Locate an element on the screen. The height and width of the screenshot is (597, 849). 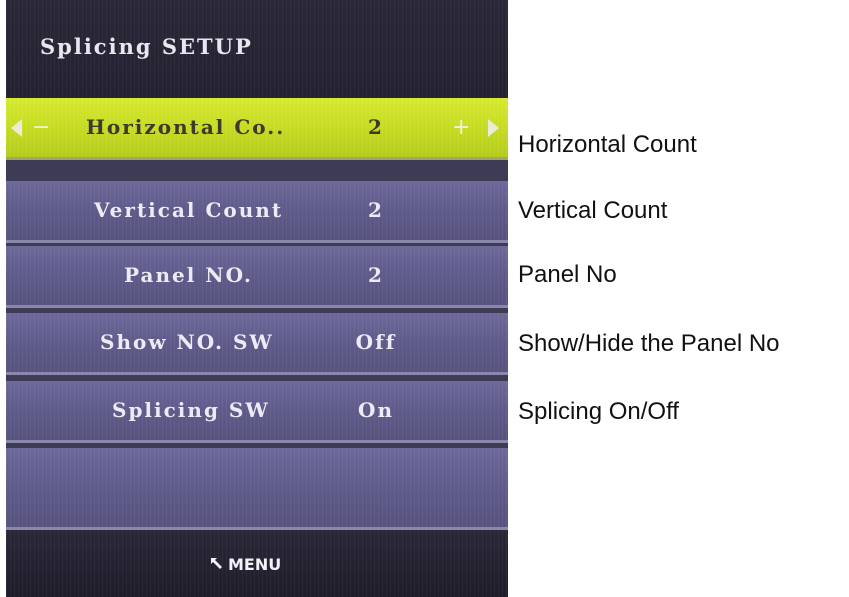
plus-icon: + is located at coordinates (461, 127).